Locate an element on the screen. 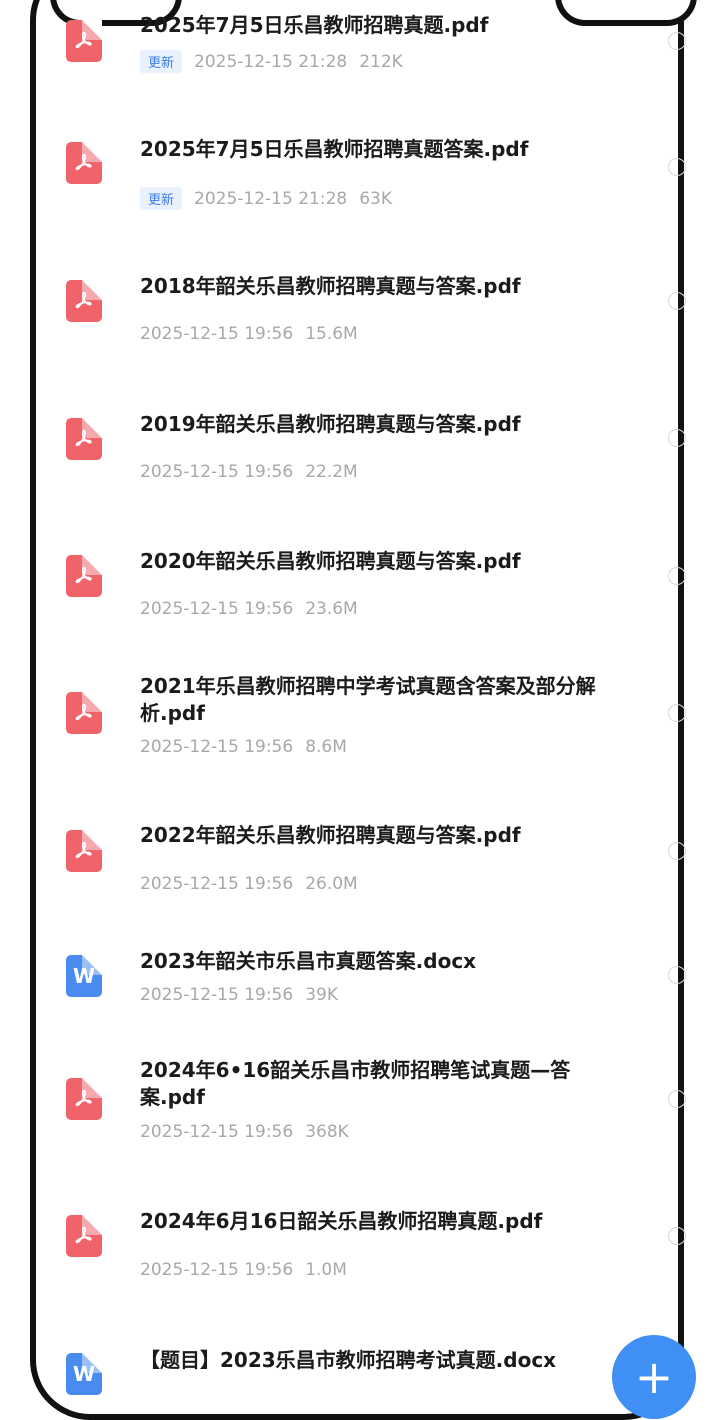 The image size is (719, 1420). file-size: 63K is located at coordinates (375, 198).